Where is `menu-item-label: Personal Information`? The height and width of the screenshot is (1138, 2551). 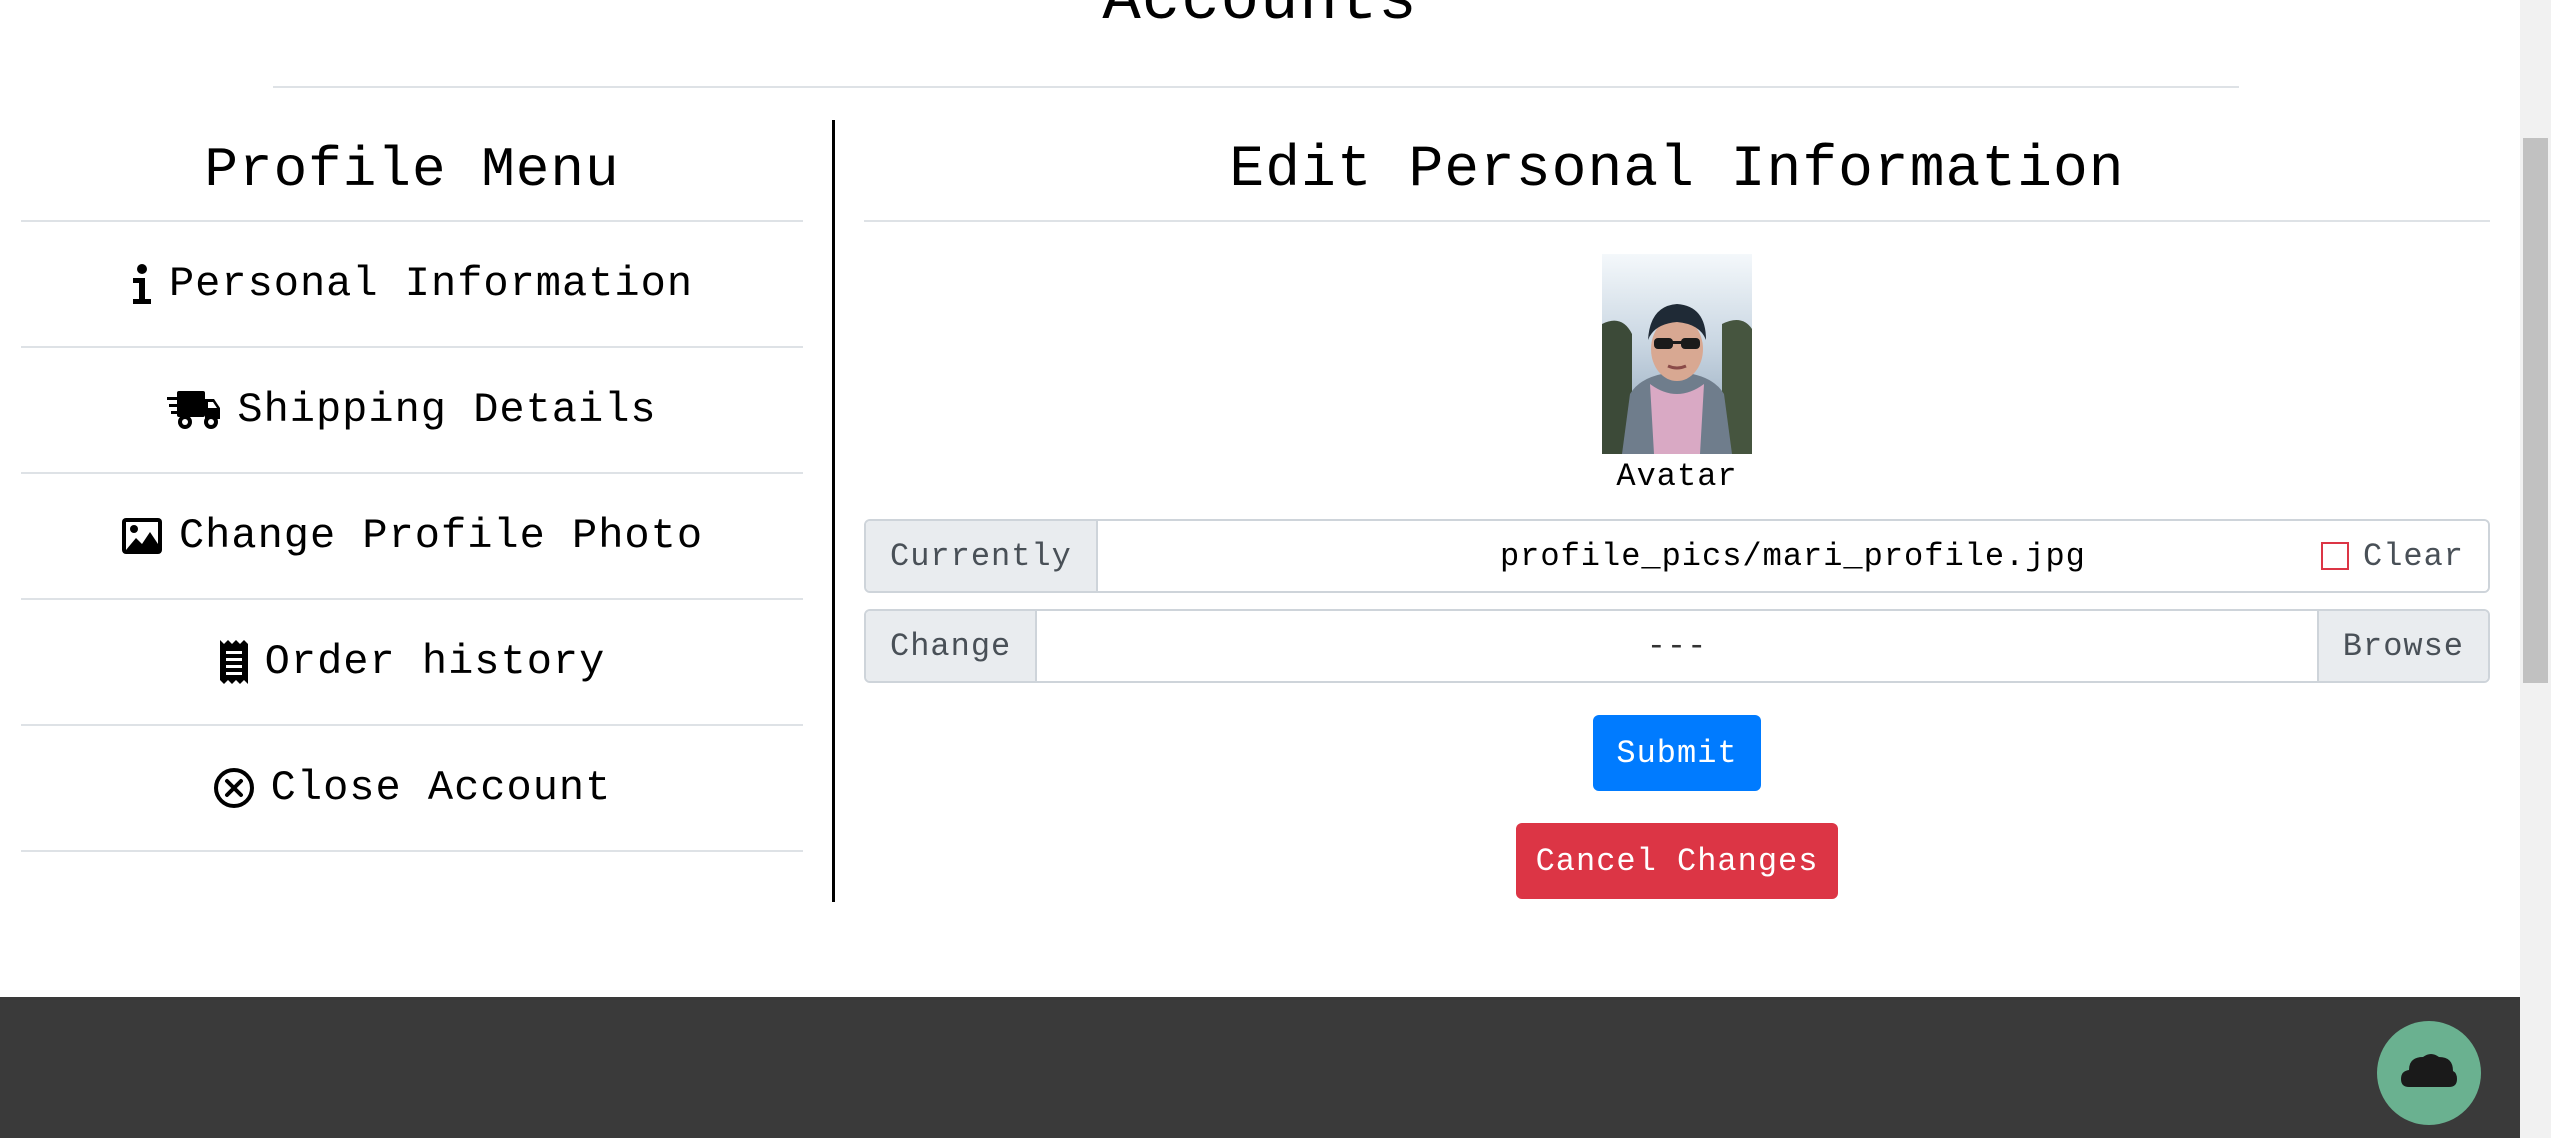
menu-item-label: Personal Information is located at coordinates (431, 284).